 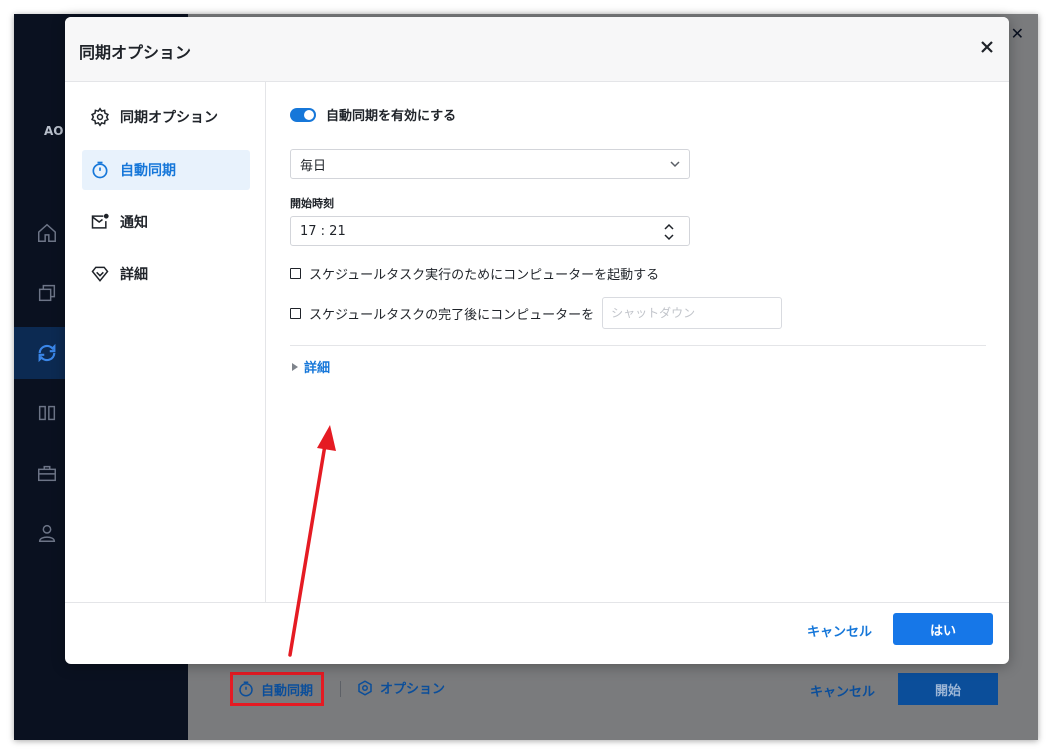 I want to click on app-options-button: オプション, so click(x=400, y=687).